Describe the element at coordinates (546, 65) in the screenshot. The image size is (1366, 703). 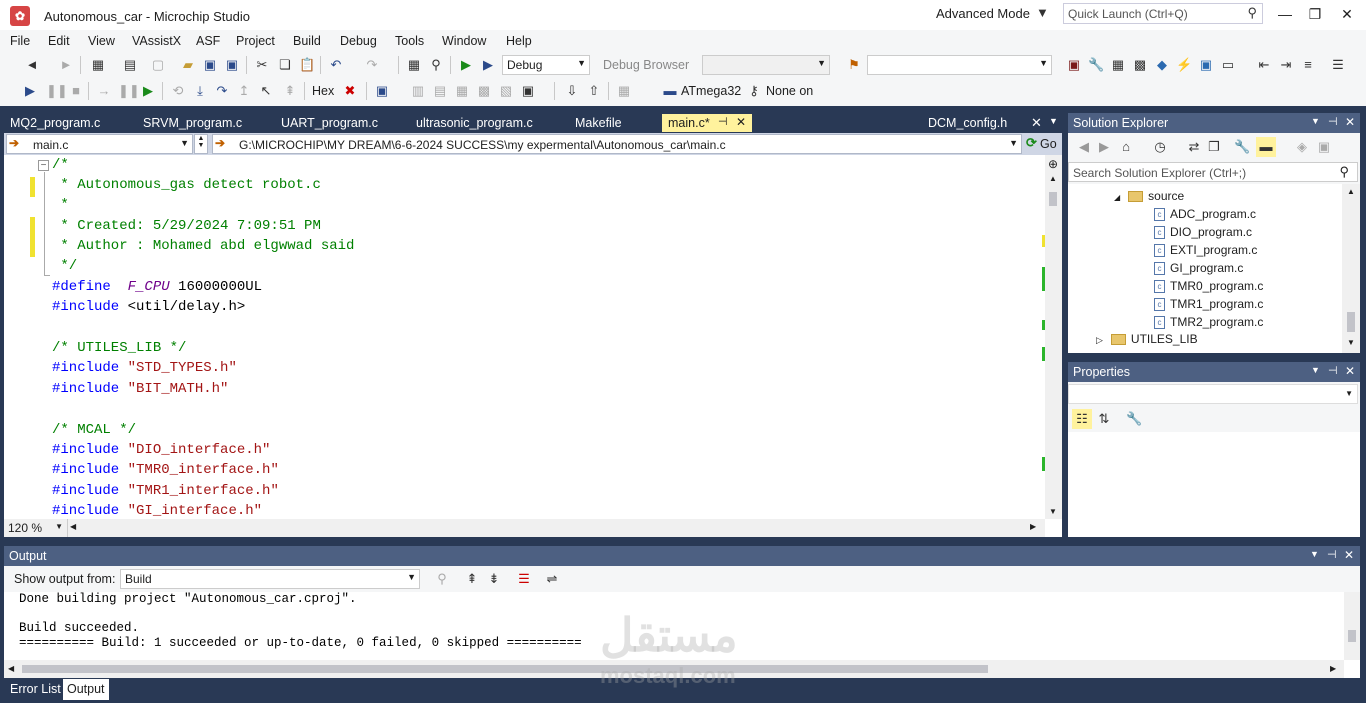
I see `configuration-select: Debug ▼` at that location.